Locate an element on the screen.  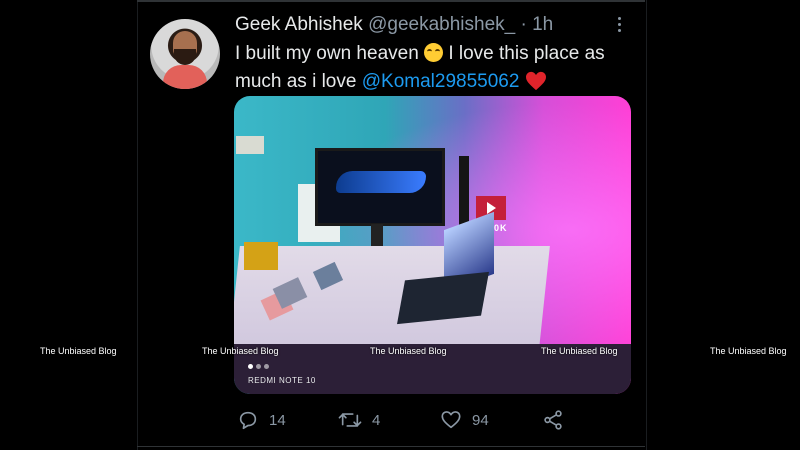
mention-link: @Komal29855062 is located at coordinates (441, 81).